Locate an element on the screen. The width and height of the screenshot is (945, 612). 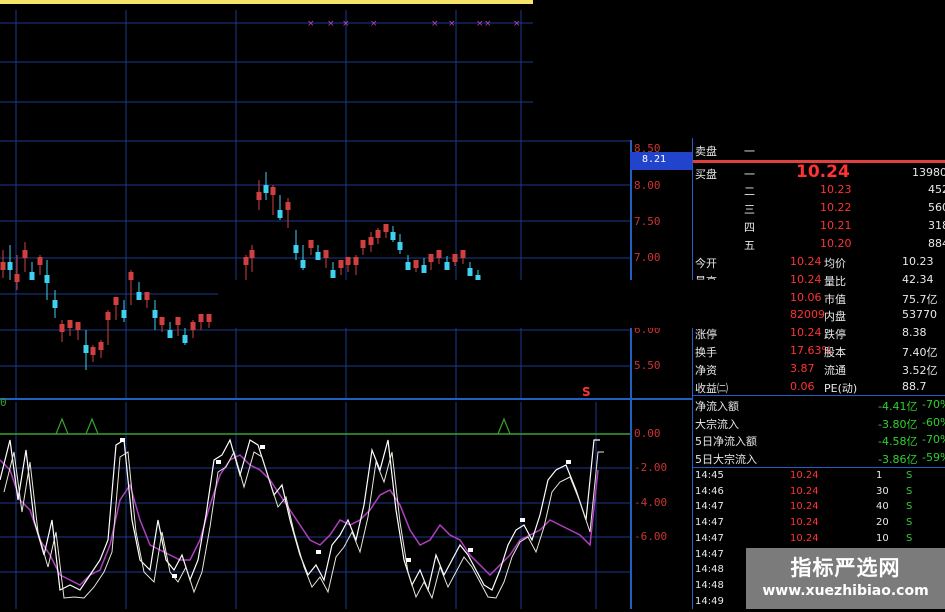
buy-row: 四 10.21 318 is located at coordinates (818, 226).